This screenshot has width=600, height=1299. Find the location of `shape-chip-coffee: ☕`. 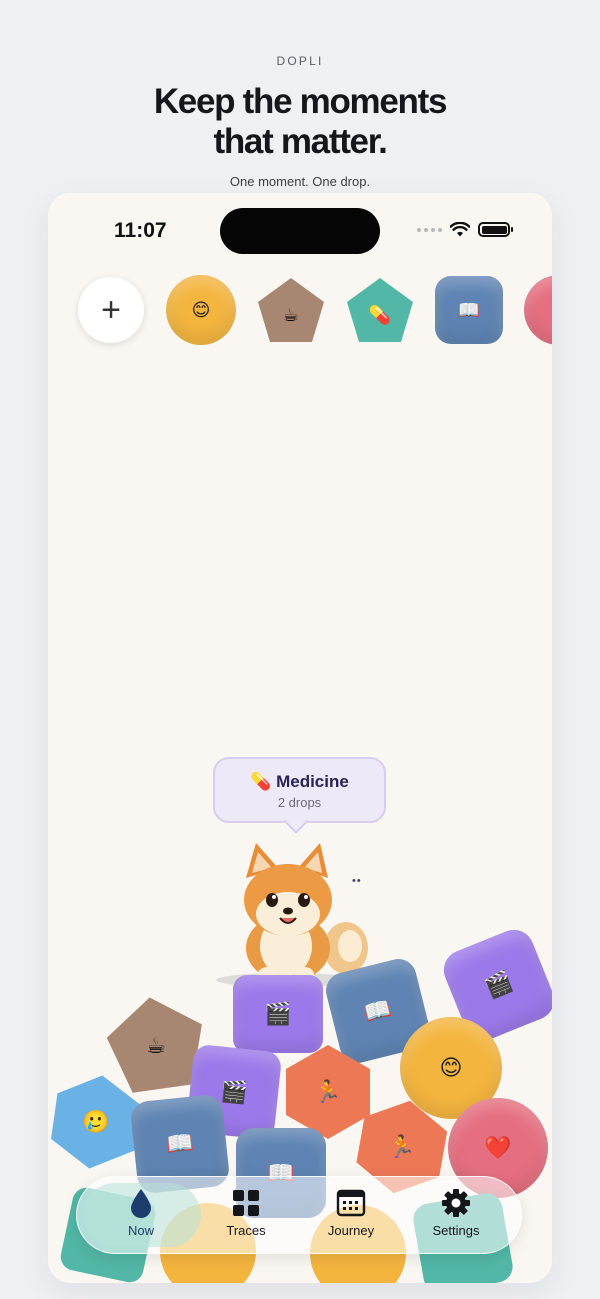

shape-chip-coffee: ☕ is located at coordinates (291, 310).